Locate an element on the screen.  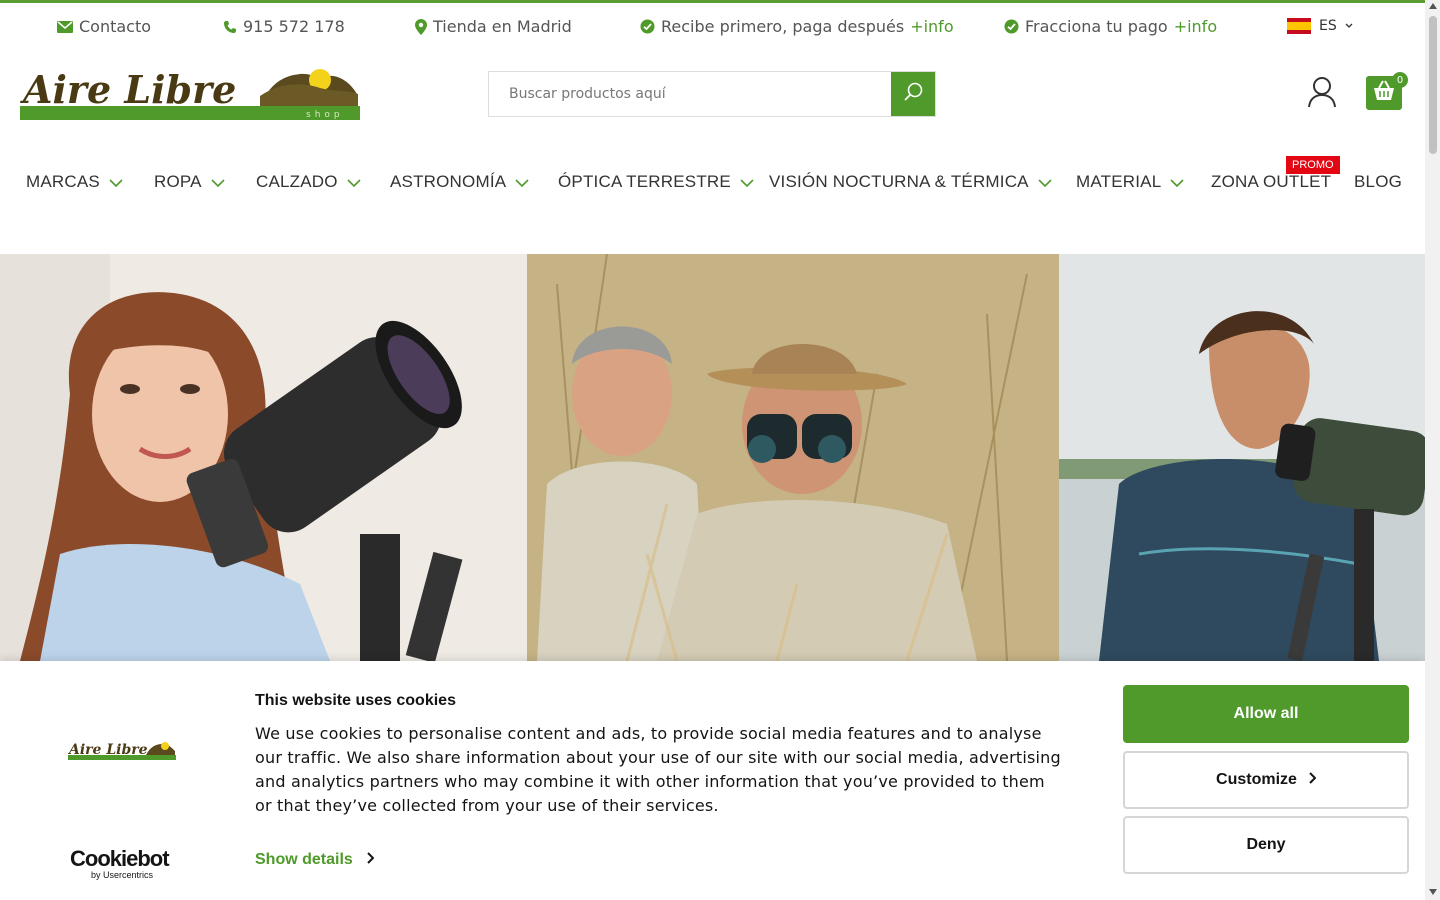
promo-badge: PROMO is located at coordinates (1313, 165).